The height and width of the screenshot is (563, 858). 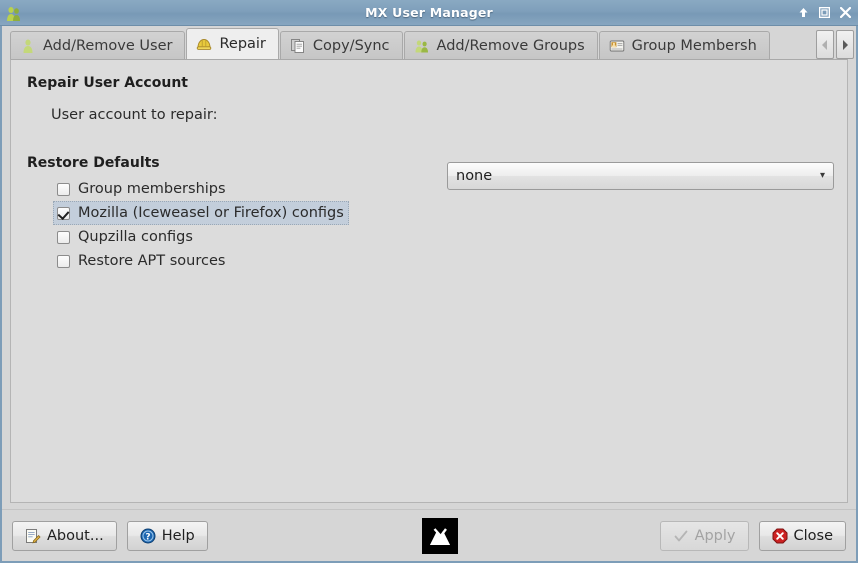 What do you see at coordinates (803, 12) in the screenshot?
I see `shade-button` at bounding box center [803, 12].